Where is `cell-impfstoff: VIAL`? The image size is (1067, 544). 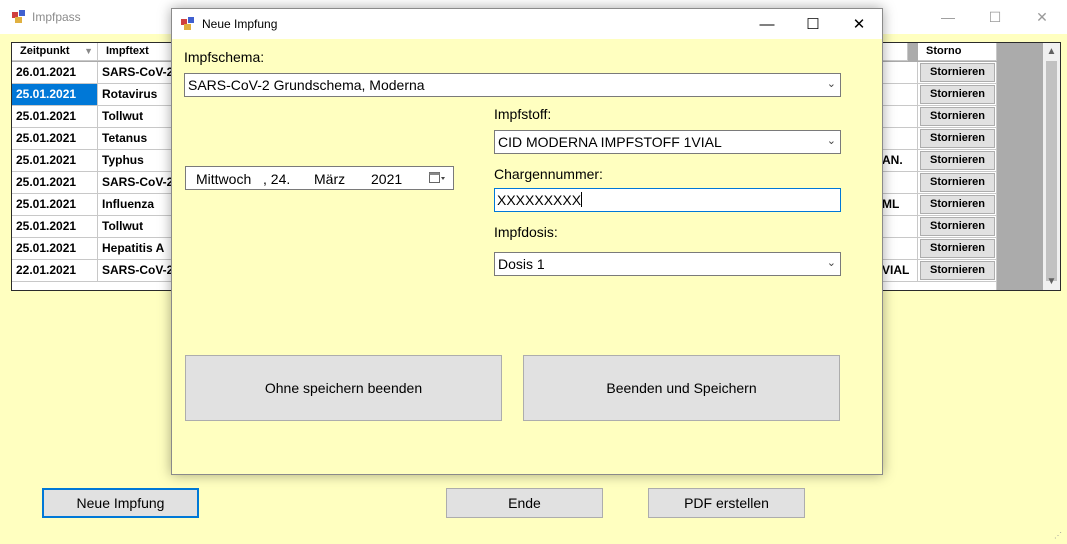 cell-impfstoff: VIAL is located at coordinates (900, 271).